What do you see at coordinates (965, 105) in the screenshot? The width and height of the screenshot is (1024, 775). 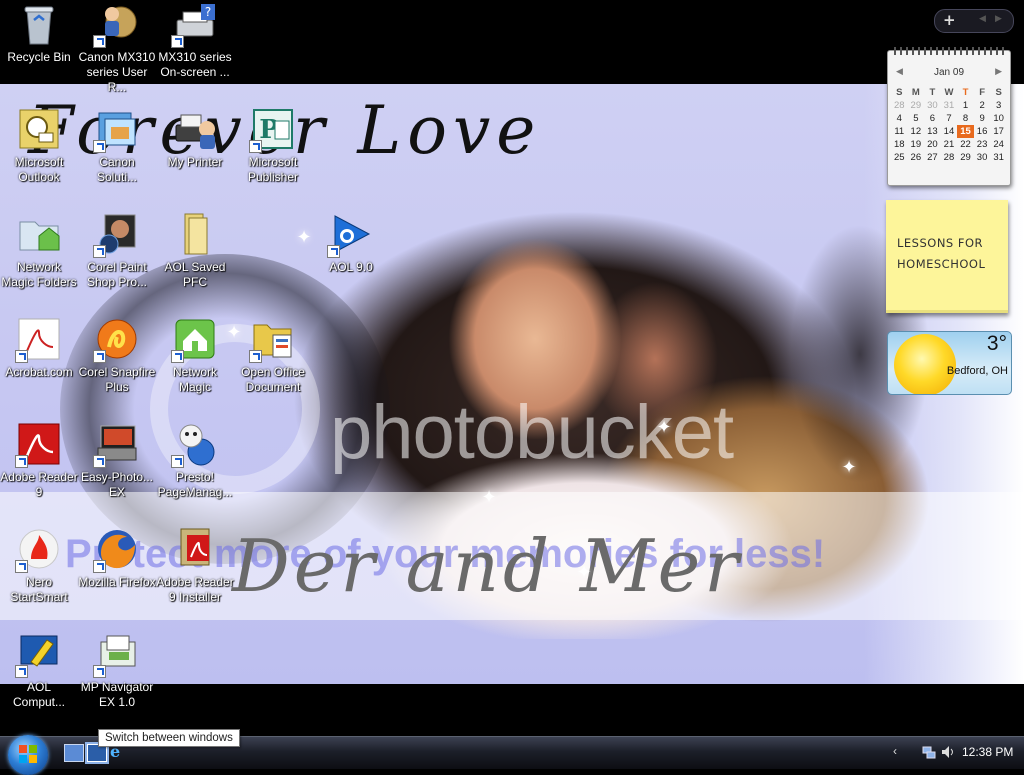 I see `calendar-day: 1` at bounding box center [965, 105].